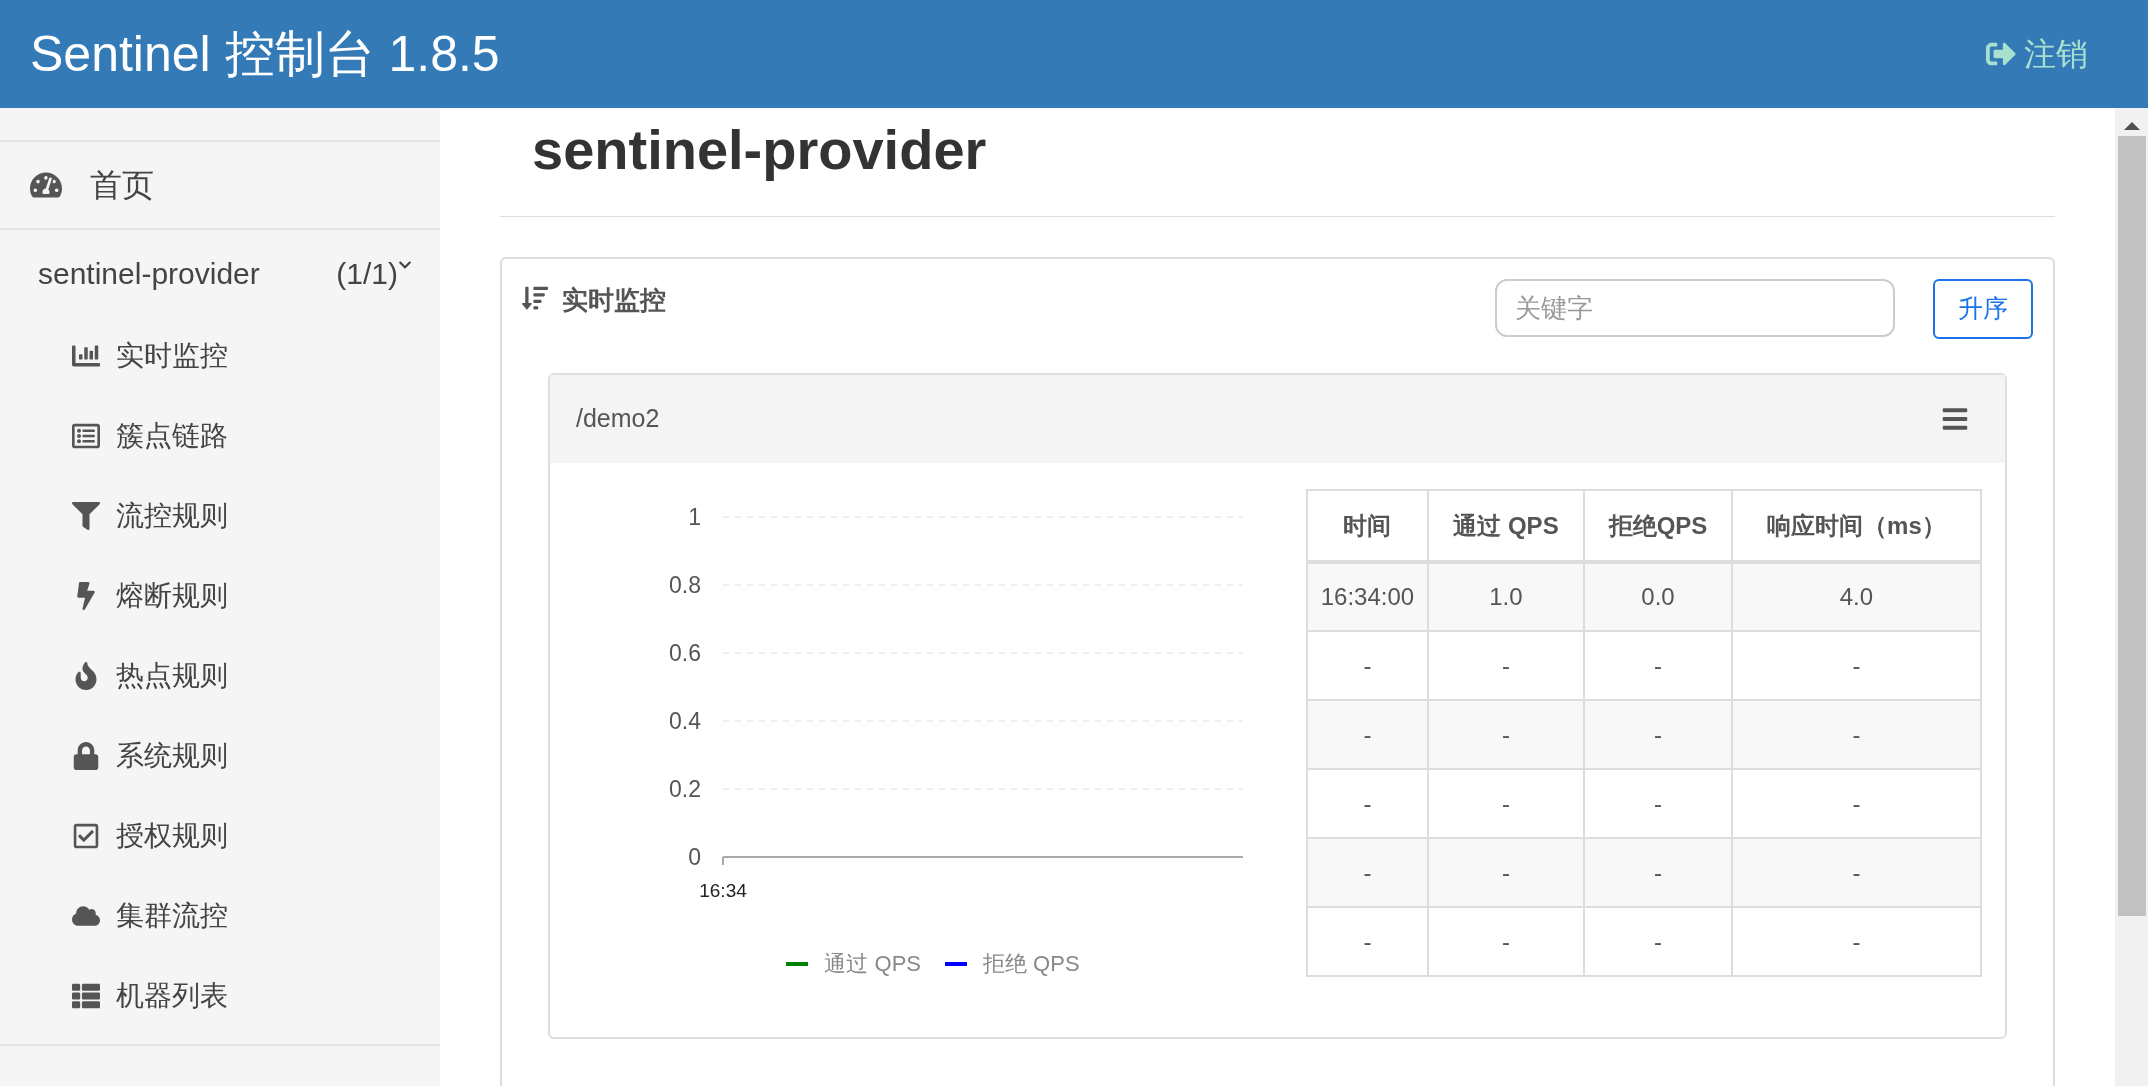 The image size is (2148, 1086). Describe the element at coordinates (2131, 597) in the screenshot. I see `scrollbar` at that location.